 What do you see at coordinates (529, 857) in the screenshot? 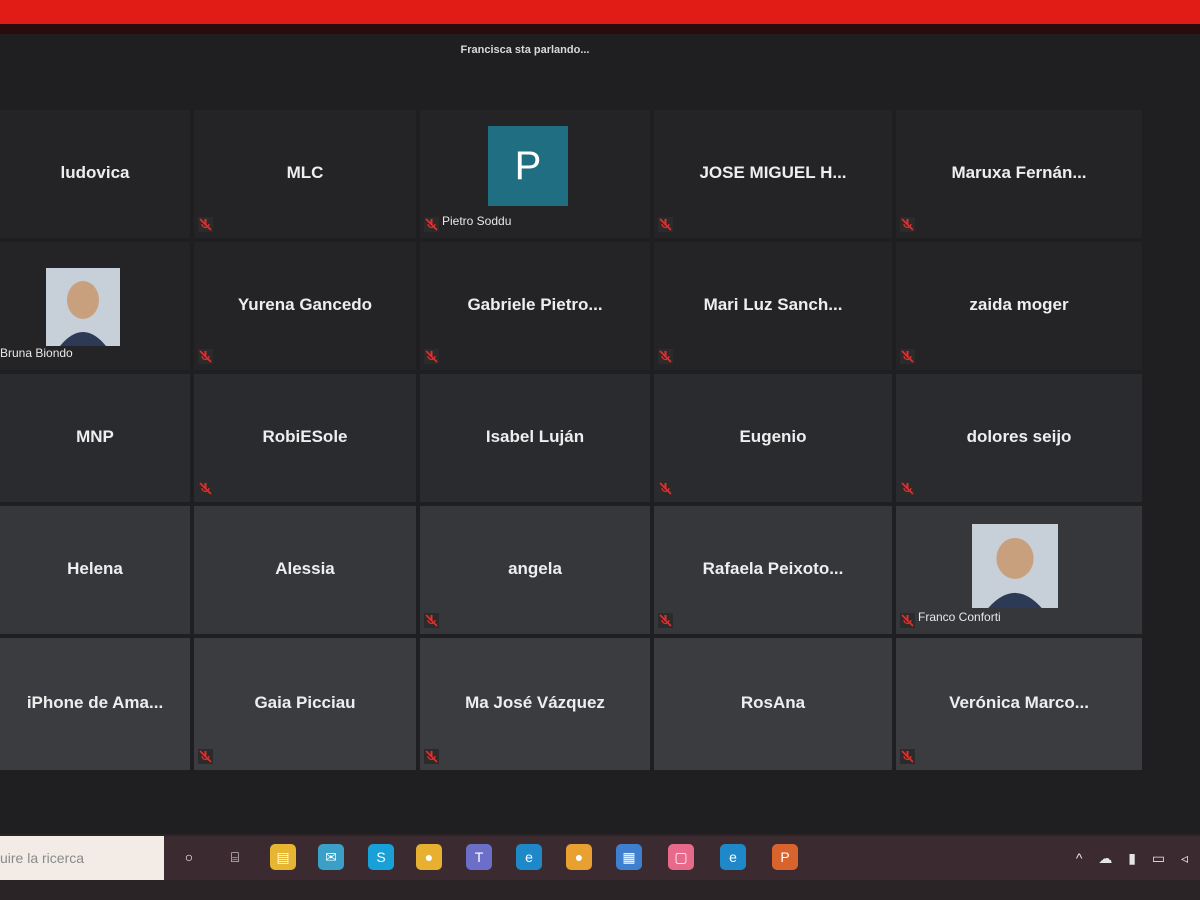
I see `edge-icon: e` at bounding box center [529, 857].